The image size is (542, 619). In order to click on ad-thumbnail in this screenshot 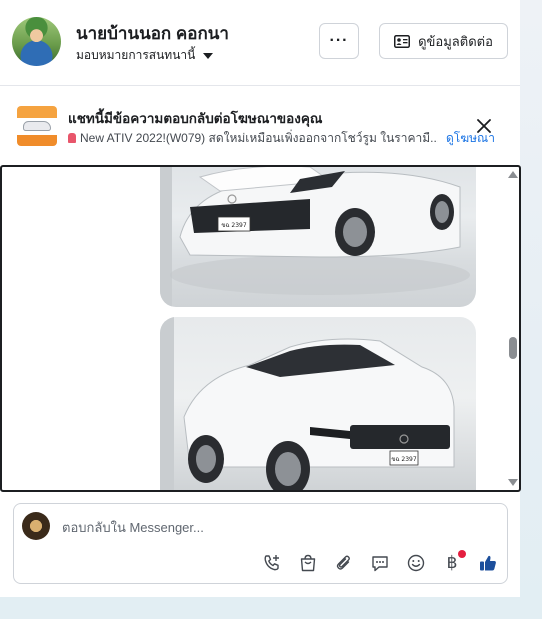, I will do `click(37, 126)`.